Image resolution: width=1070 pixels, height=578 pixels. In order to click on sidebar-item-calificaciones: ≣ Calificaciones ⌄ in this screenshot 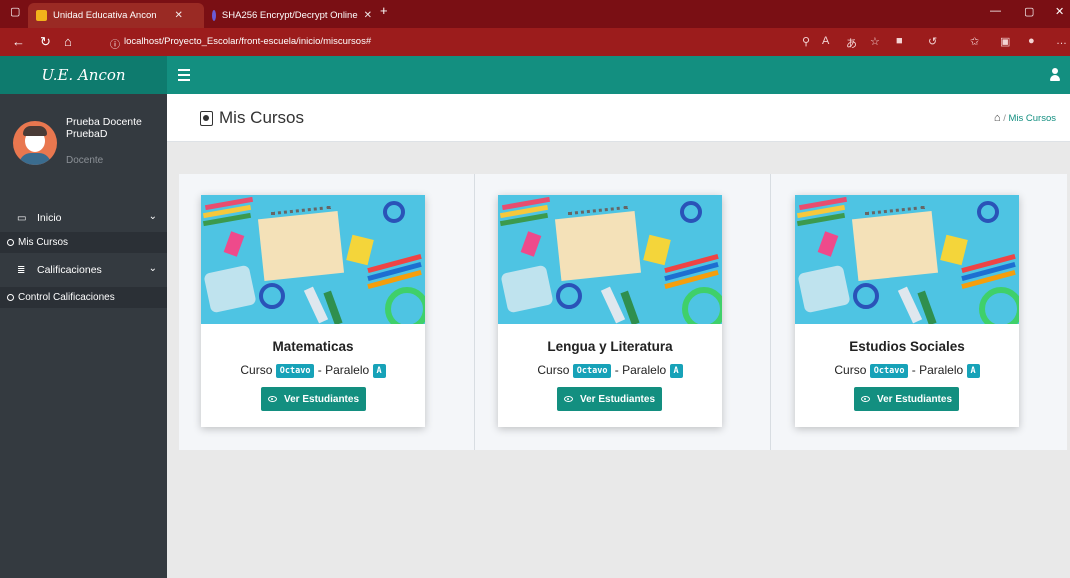, I will do `click(83, 270)`.